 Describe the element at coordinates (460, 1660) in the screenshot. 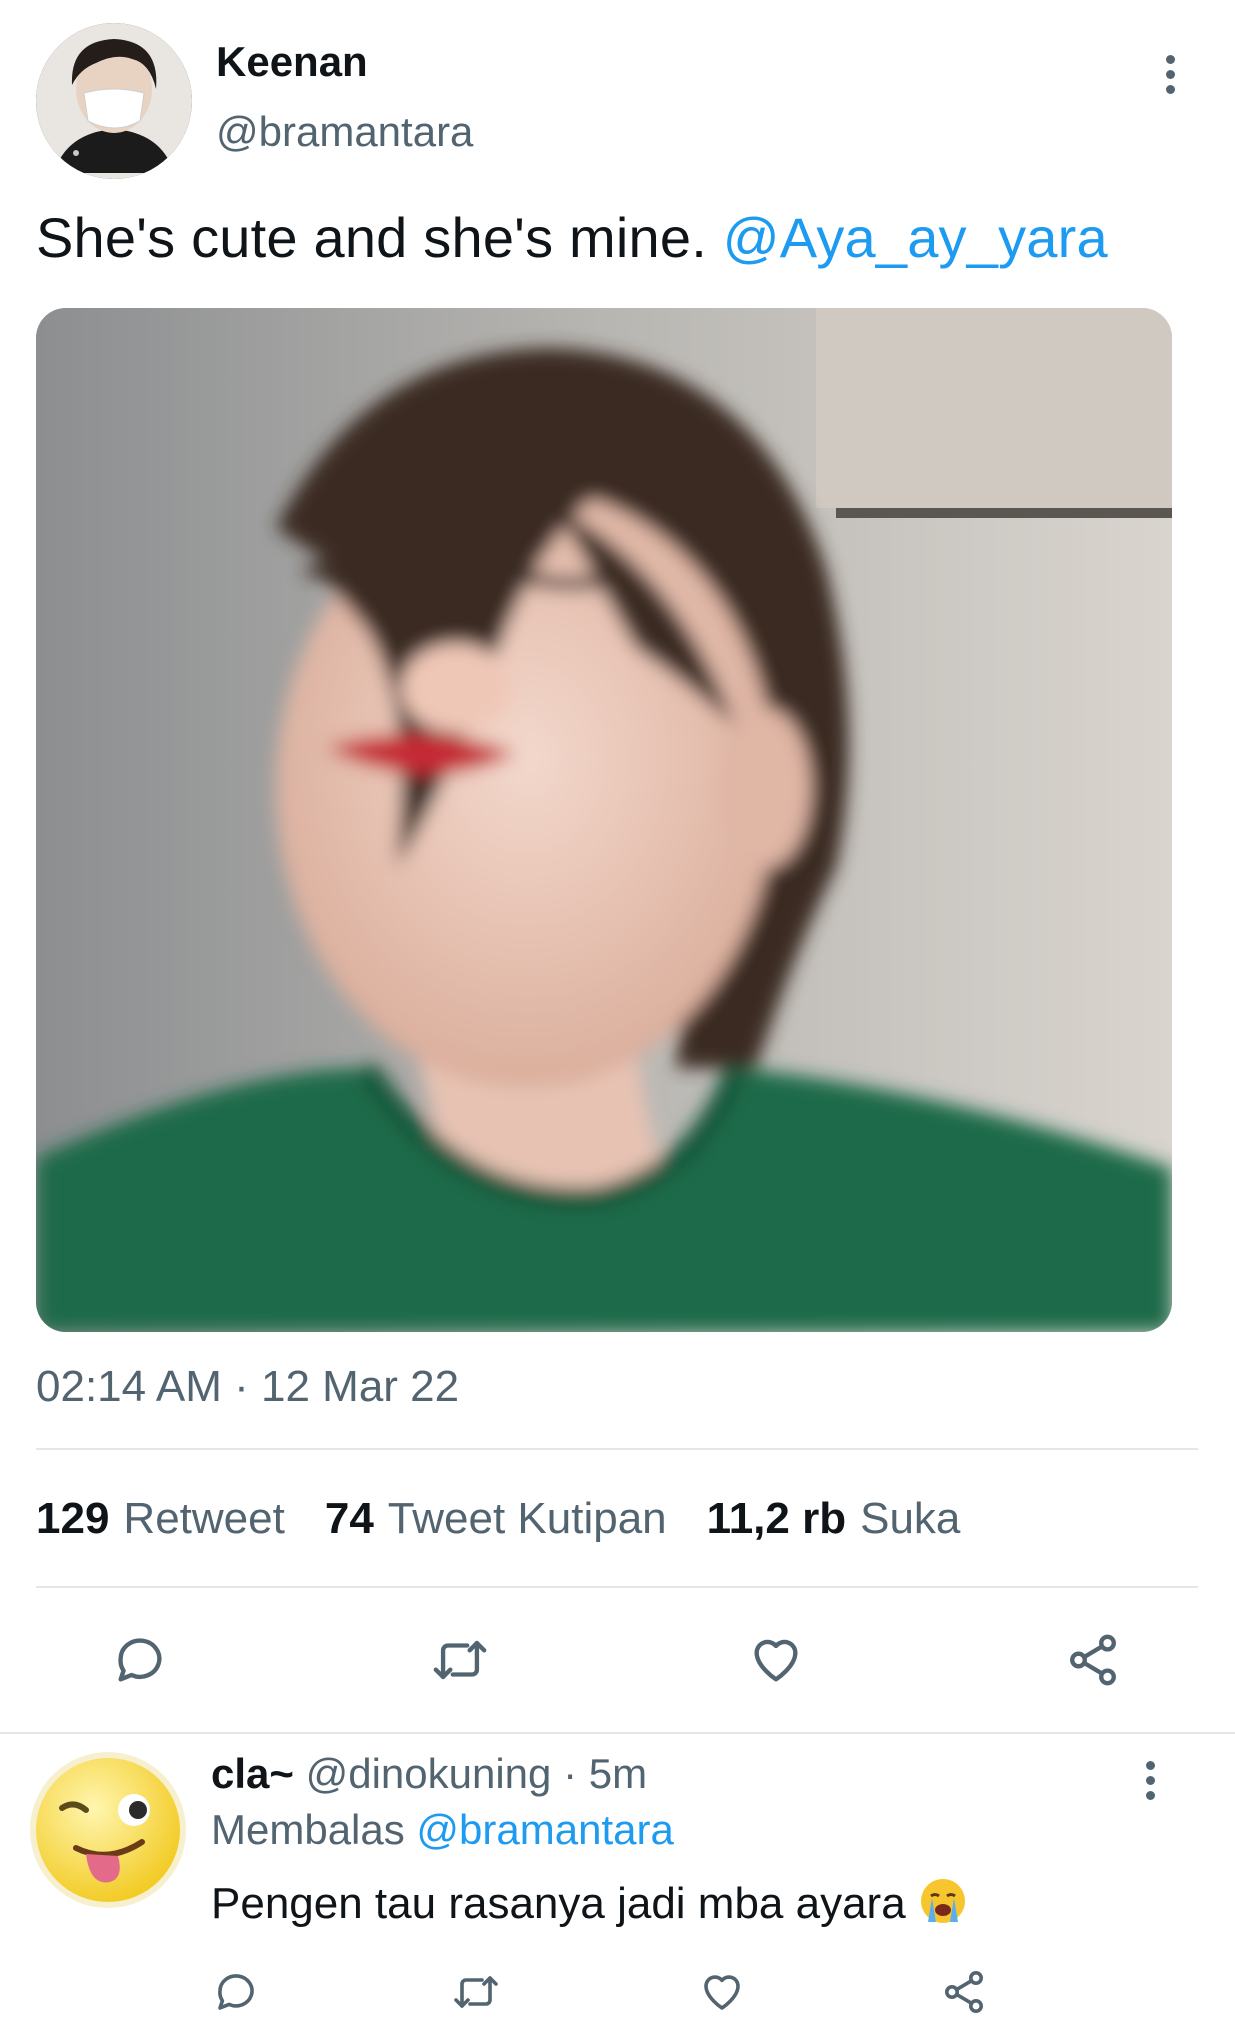

I see `retweet-icon` at that location.